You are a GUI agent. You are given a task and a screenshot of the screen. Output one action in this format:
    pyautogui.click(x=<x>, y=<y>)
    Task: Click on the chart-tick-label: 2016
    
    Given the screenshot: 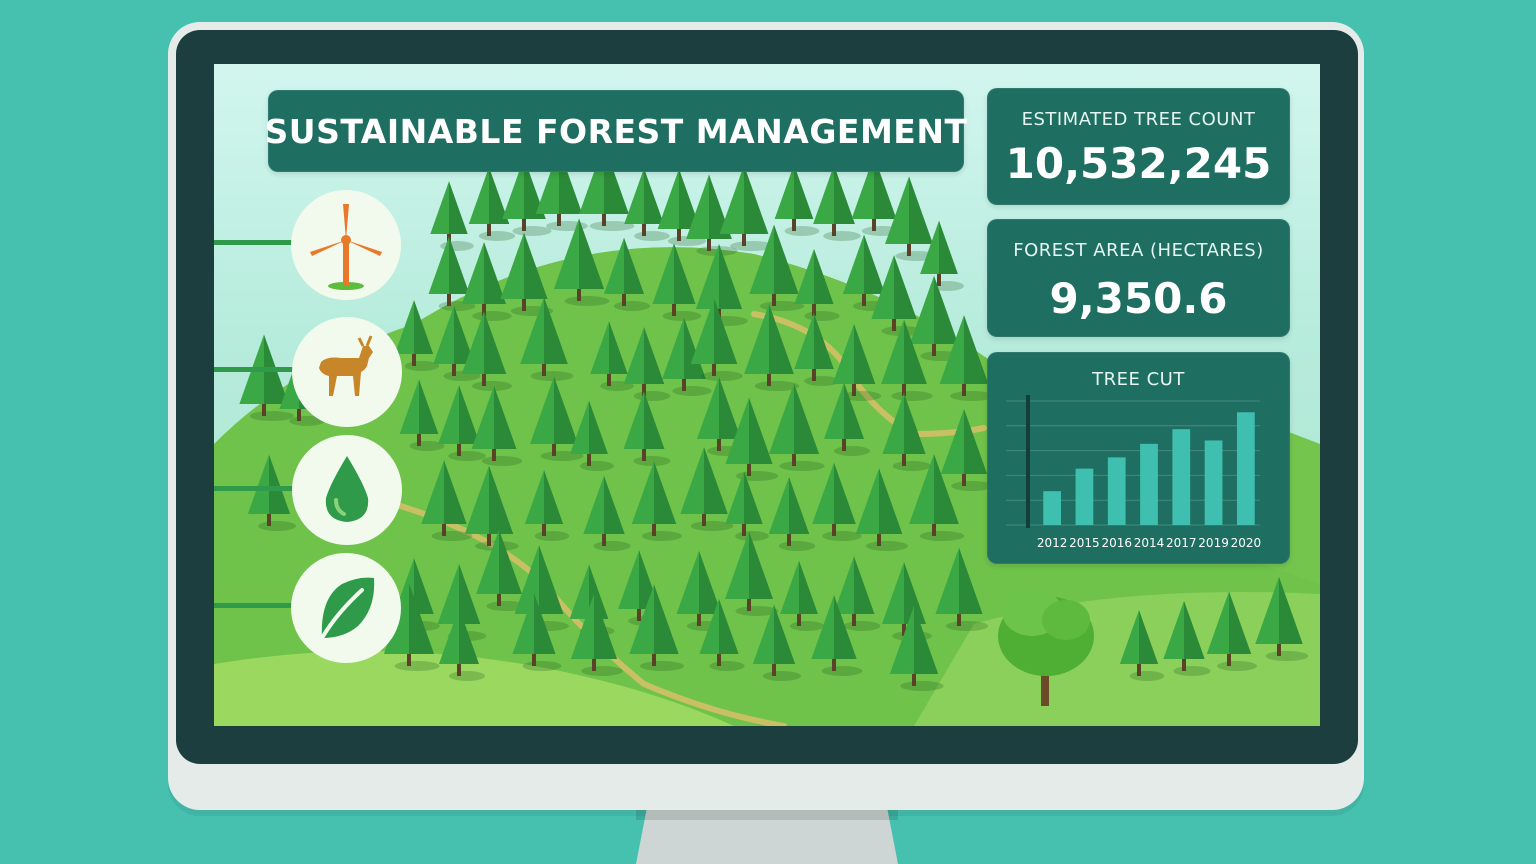 What is the action you would take?
    pyautogui.click(x=1116, y=543)
    